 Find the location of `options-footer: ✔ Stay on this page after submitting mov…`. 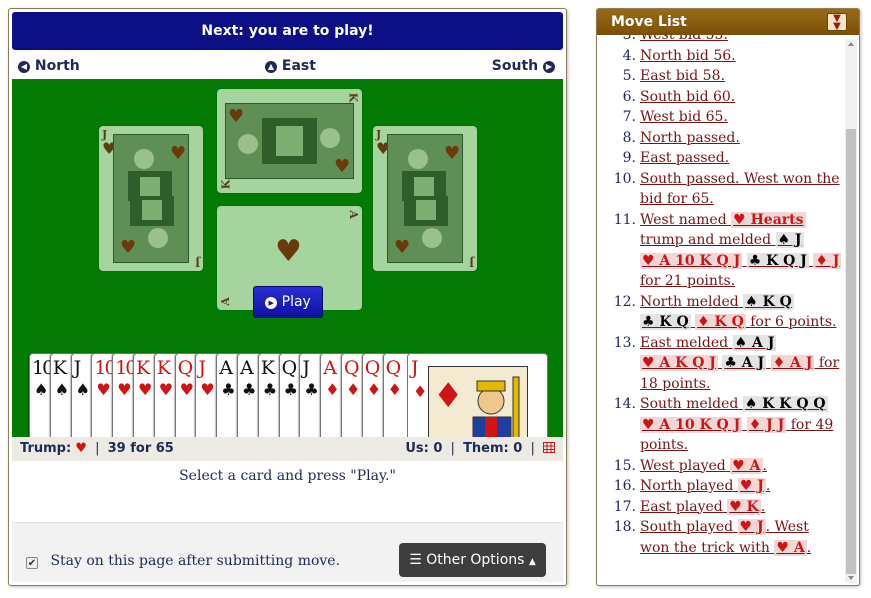

options-footer: ✔ Stay on this page after submitting mov… is located at coordinates (287, 552).